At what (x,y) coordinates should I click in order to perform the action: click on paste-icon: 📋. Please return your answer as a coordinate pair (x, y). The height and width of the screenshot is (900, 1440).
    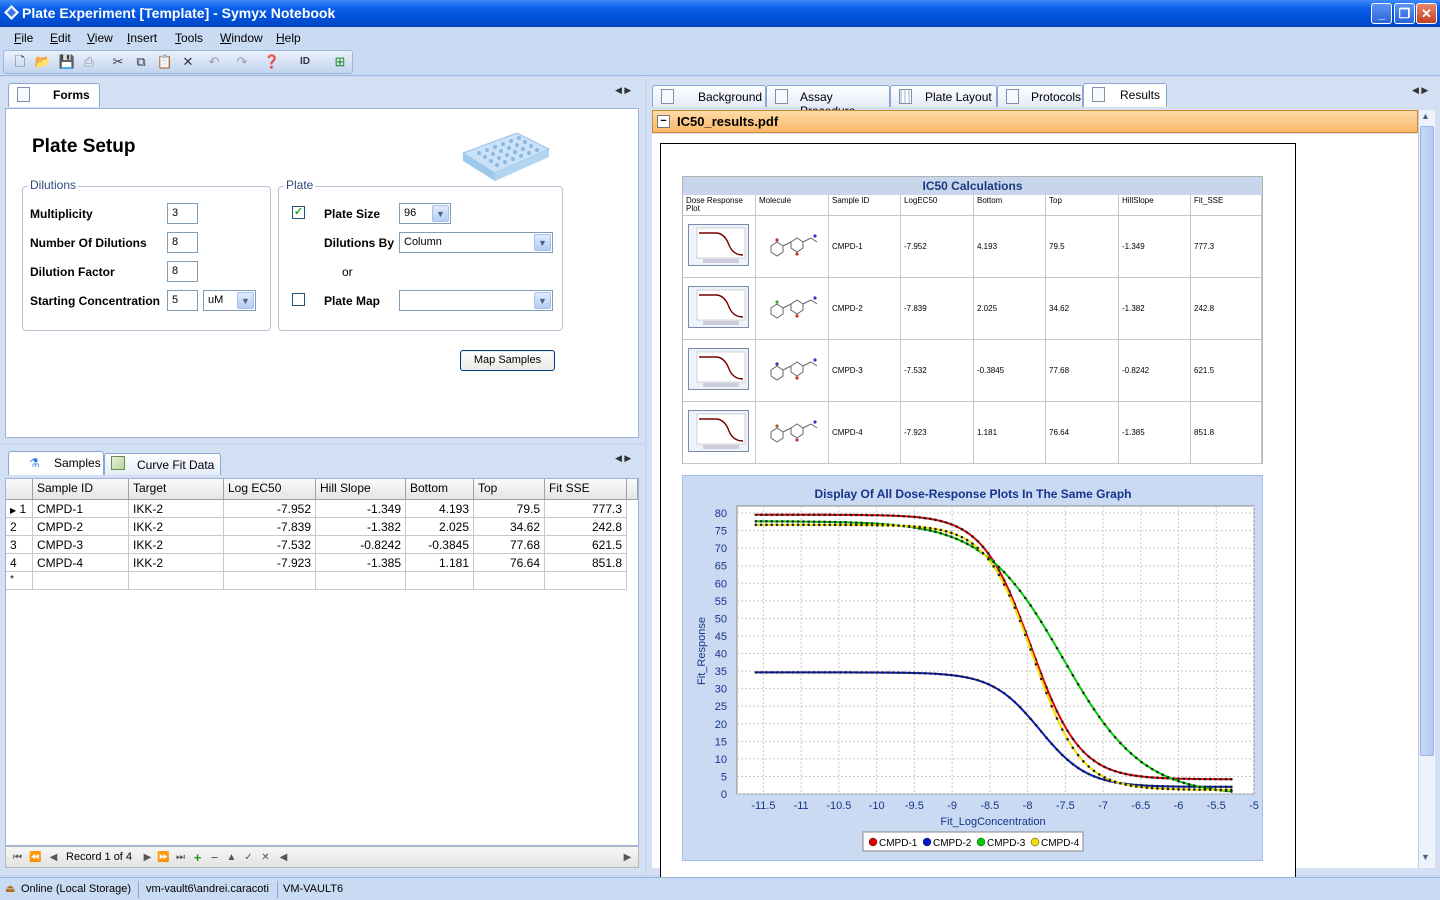
    Looking at the image, I should click on (165, 62).